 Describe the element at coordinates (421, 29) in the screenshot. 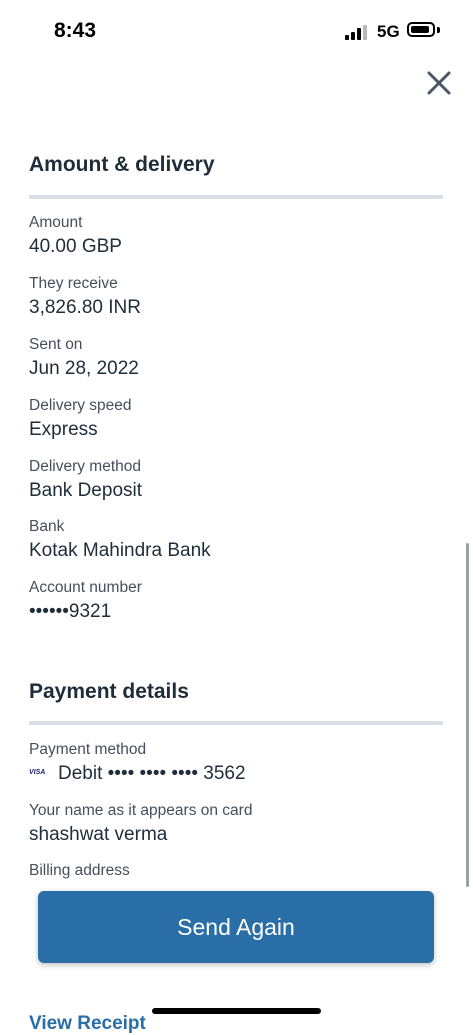

I see `battery-icon` at that location.